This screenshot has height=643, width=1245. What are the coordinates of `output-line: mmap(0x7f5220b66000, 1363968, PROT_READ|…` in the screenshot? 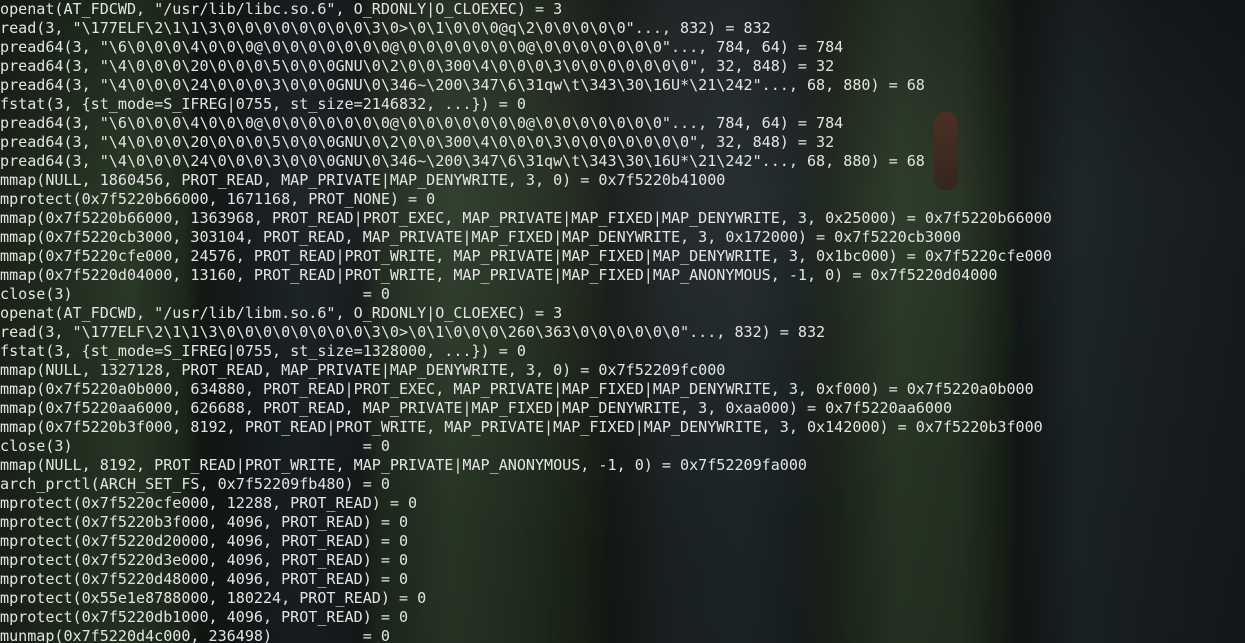 It's located at (526, 218).